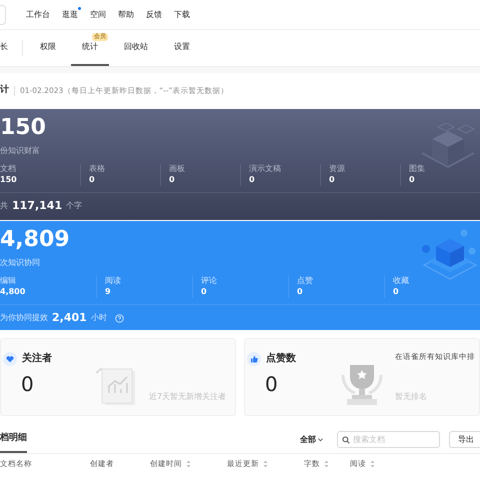  I want to click on nav-link: 下载, so click(182, 14).